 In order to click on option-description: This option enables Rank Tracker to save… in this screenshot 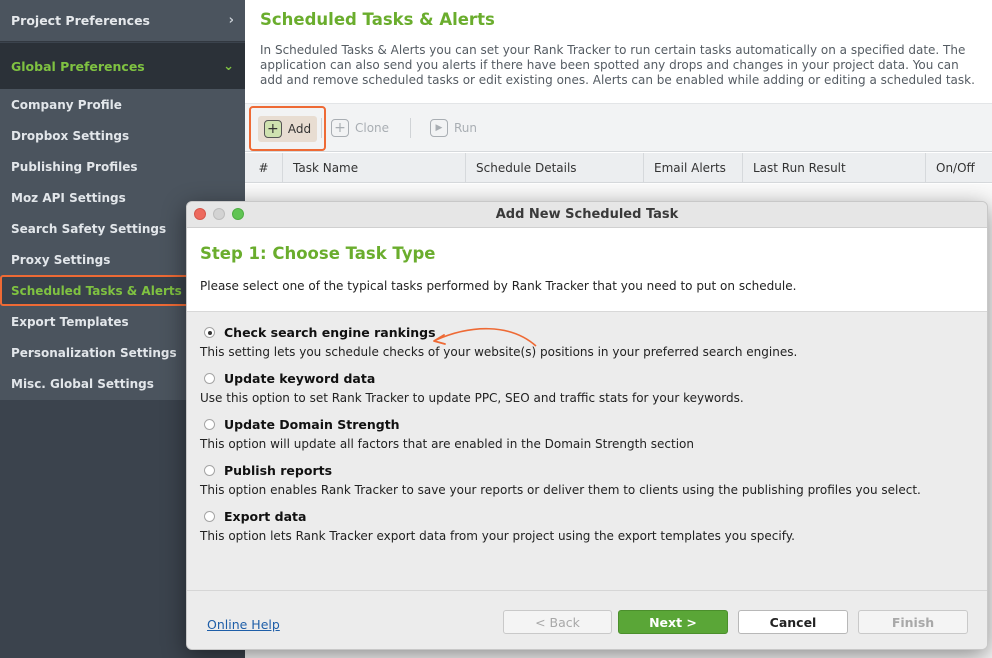, I will do `click(560, 490)`.